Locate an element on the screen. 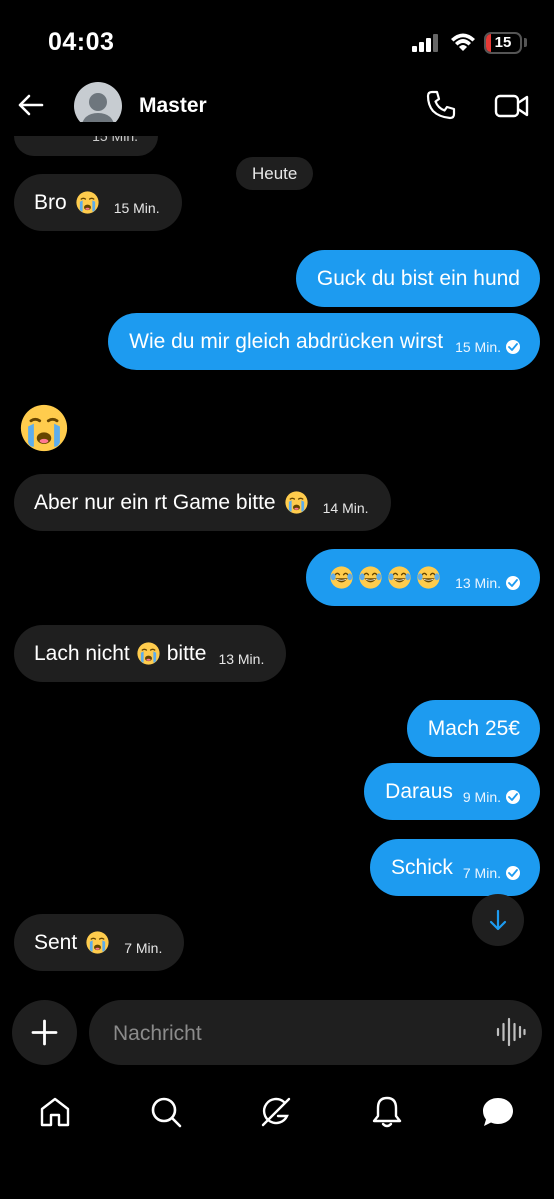  date-divider: Heute is located at coordinates (275, 173).